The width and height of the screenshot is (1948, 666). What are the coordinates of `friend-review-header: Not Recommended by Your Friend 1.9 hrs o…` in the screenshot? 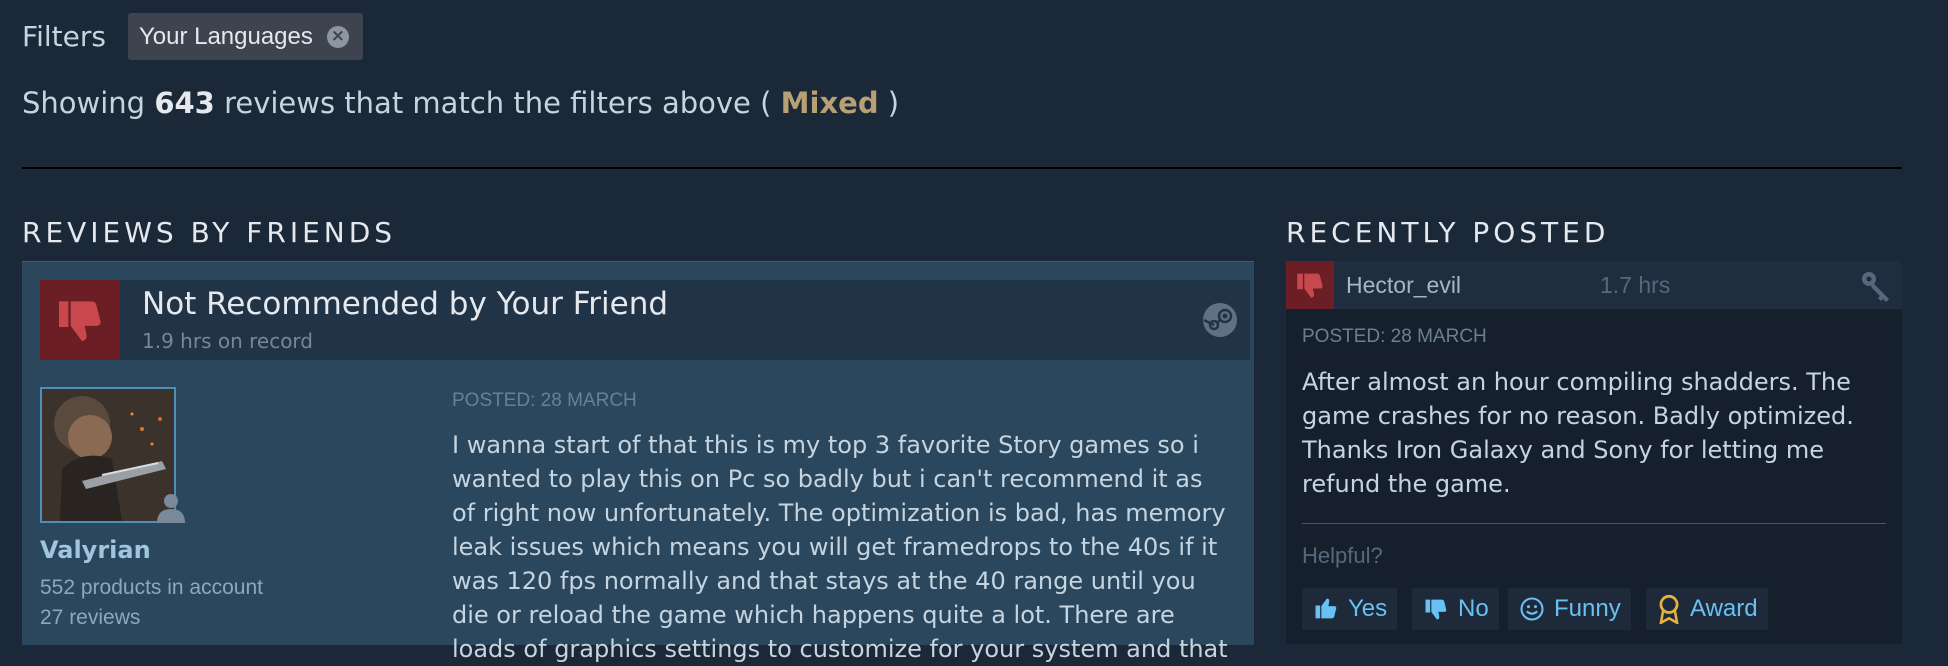 It's located at (645, 320).